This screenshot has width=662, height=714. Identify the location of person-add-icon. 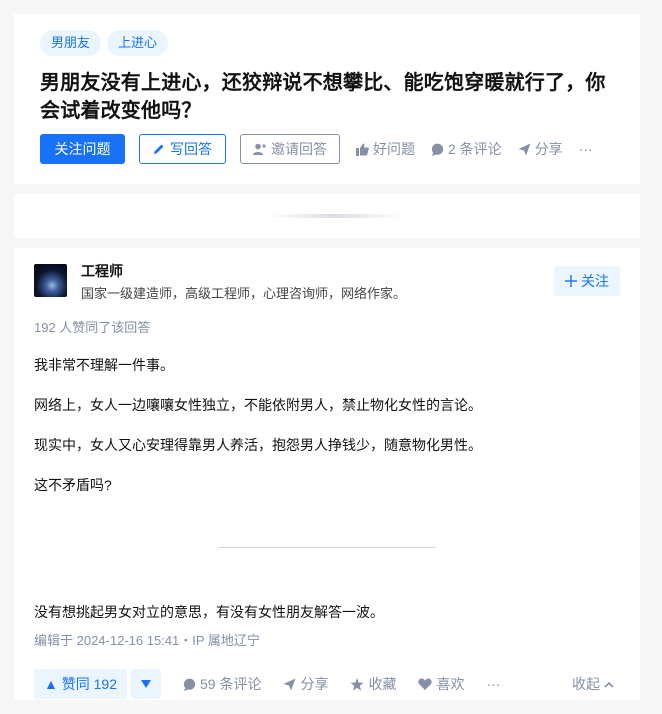
(259, 149).